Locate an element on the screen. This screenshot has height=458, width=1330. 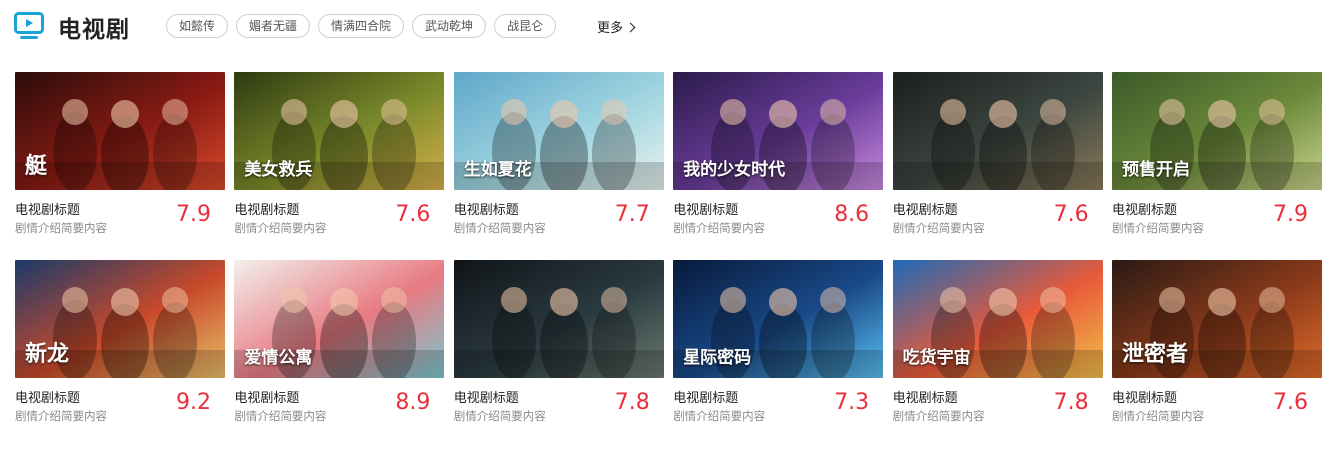
tv-show-card: 预售开启电视剧标题剧情介绍简要内容 7.9 is located at coordinates (1217, 156).